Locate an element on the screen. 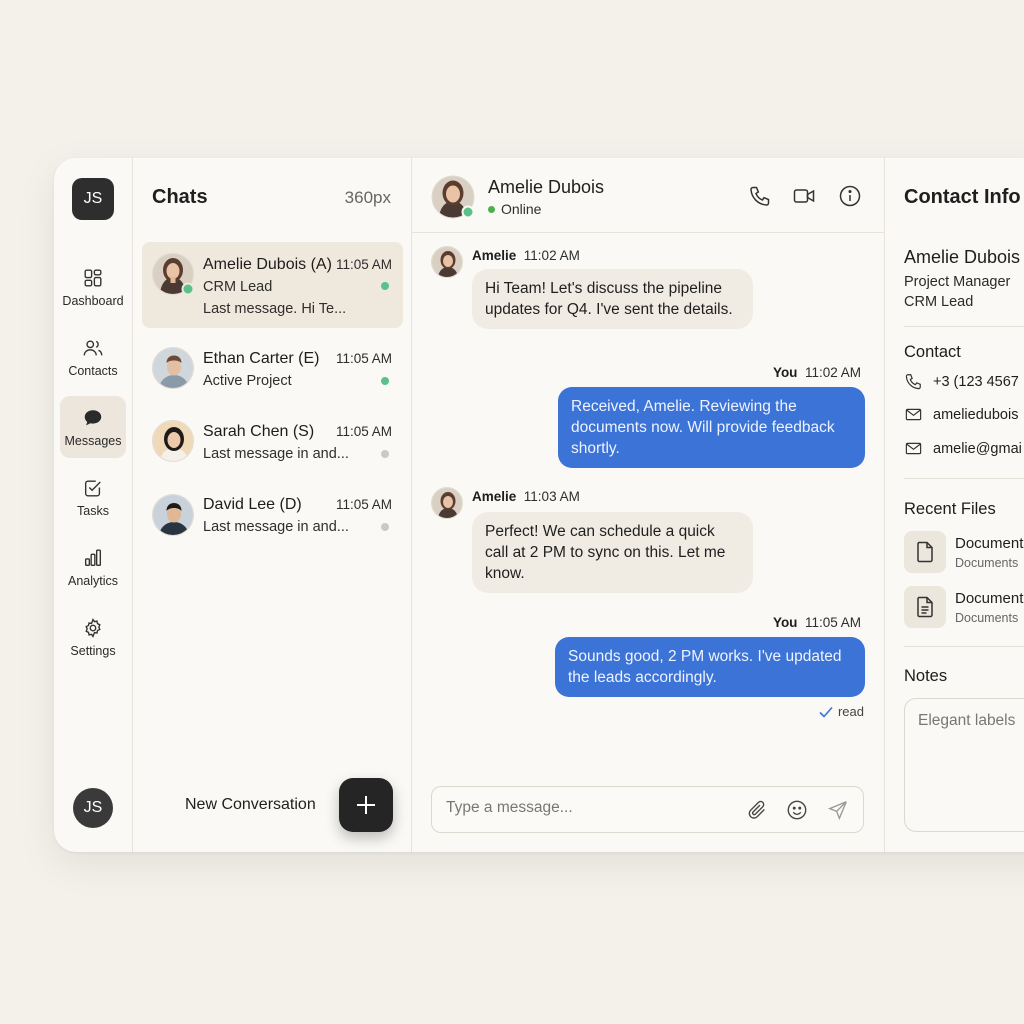 The width and height of the screenshot is (1024, 1024). message-meta: You 11:02 AM is located at coordinates (817, 372).